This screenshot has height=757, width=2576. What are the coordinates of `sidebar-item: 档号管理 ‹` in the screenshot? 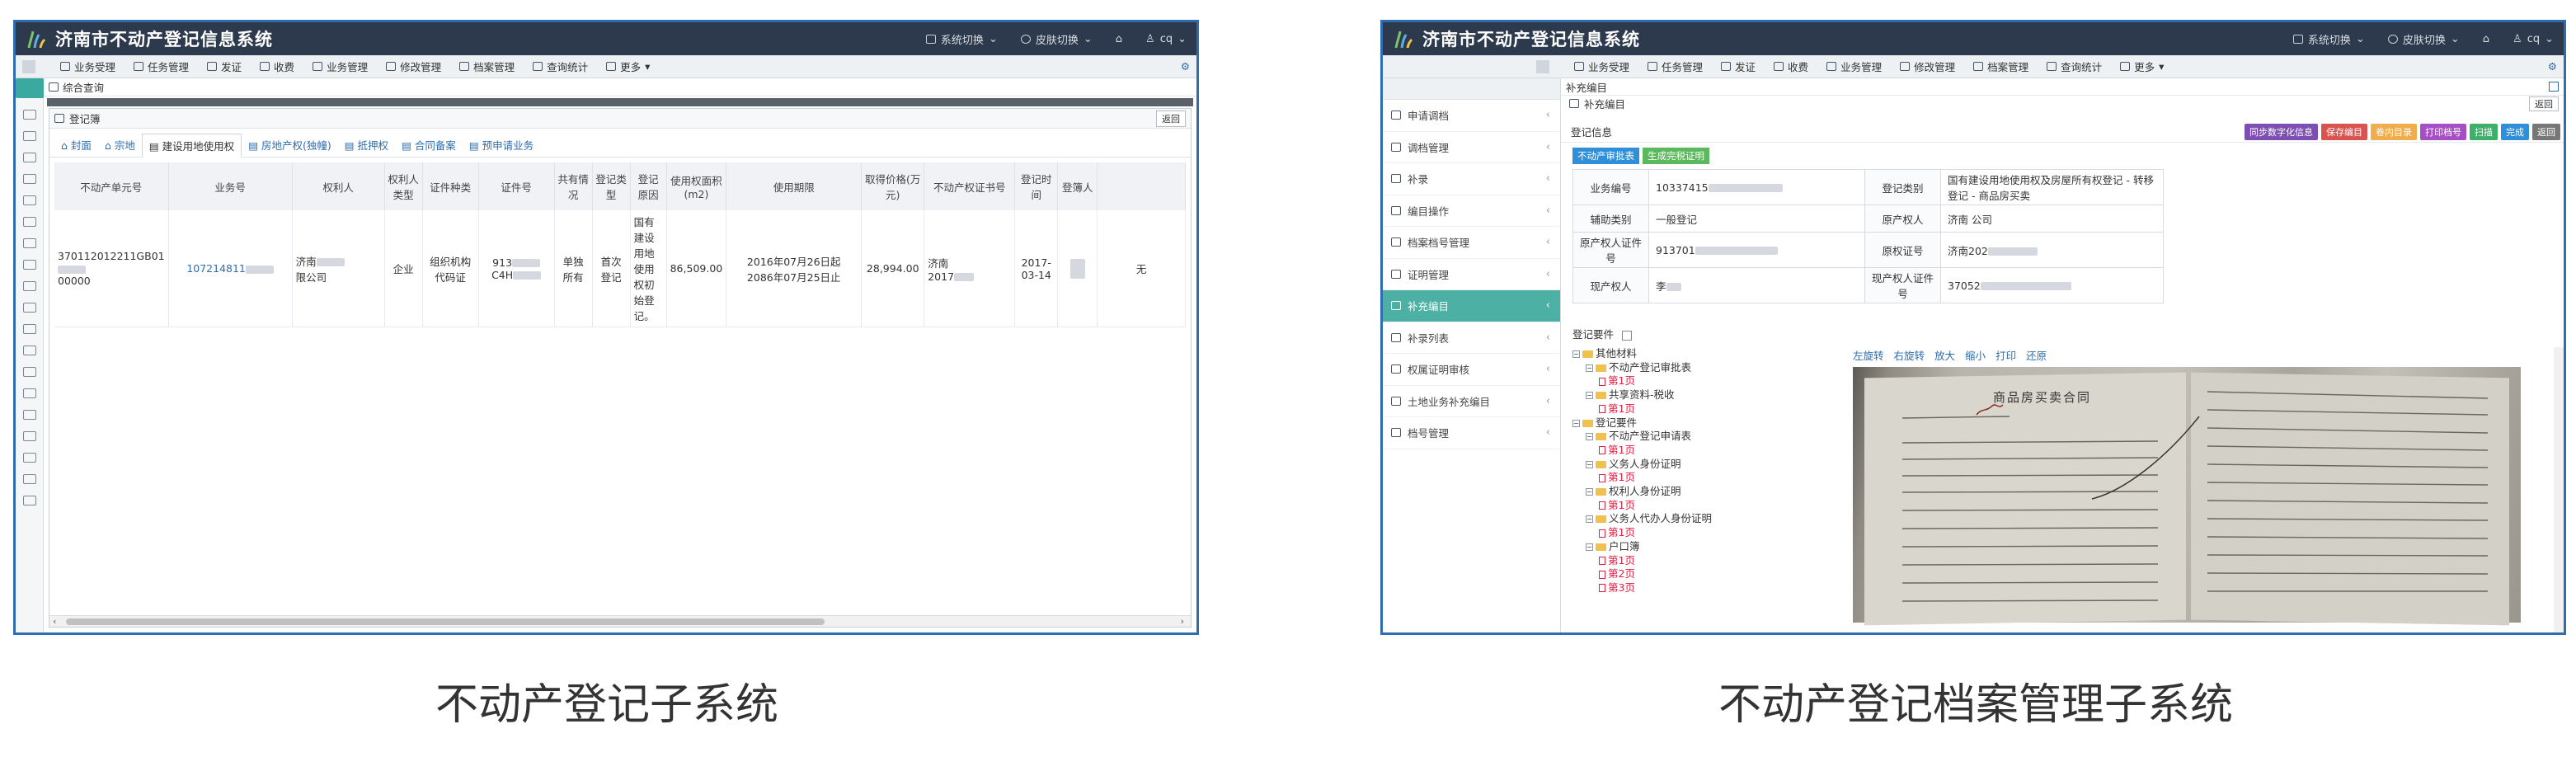 It's located at (1471, 433).